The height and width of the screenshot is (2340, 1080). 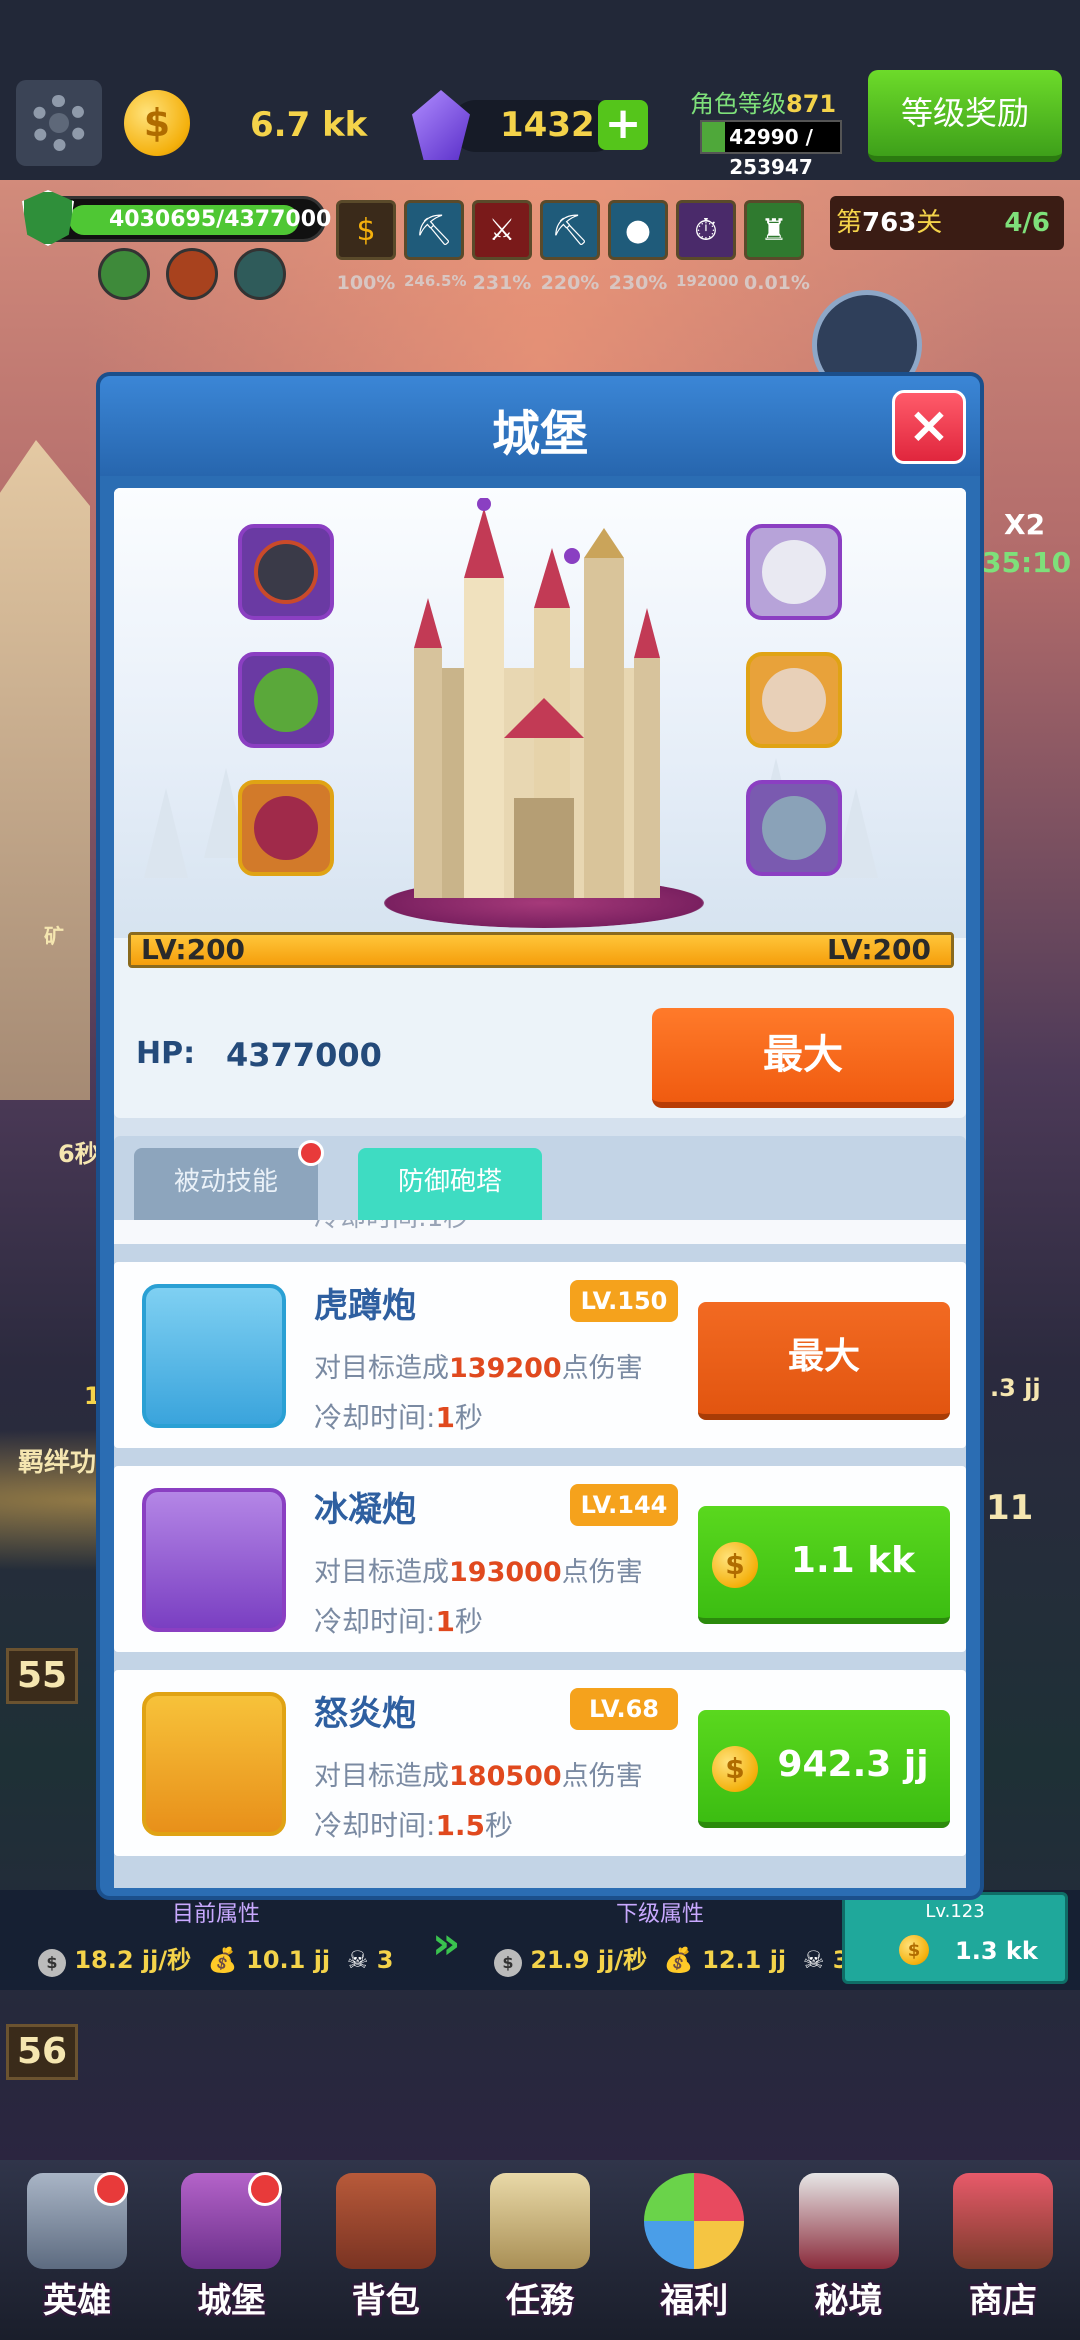 What do you see at coordinates (623, 125) in the screenshot?
I see `add-gems-button: +` at bounding box center [623, 125].